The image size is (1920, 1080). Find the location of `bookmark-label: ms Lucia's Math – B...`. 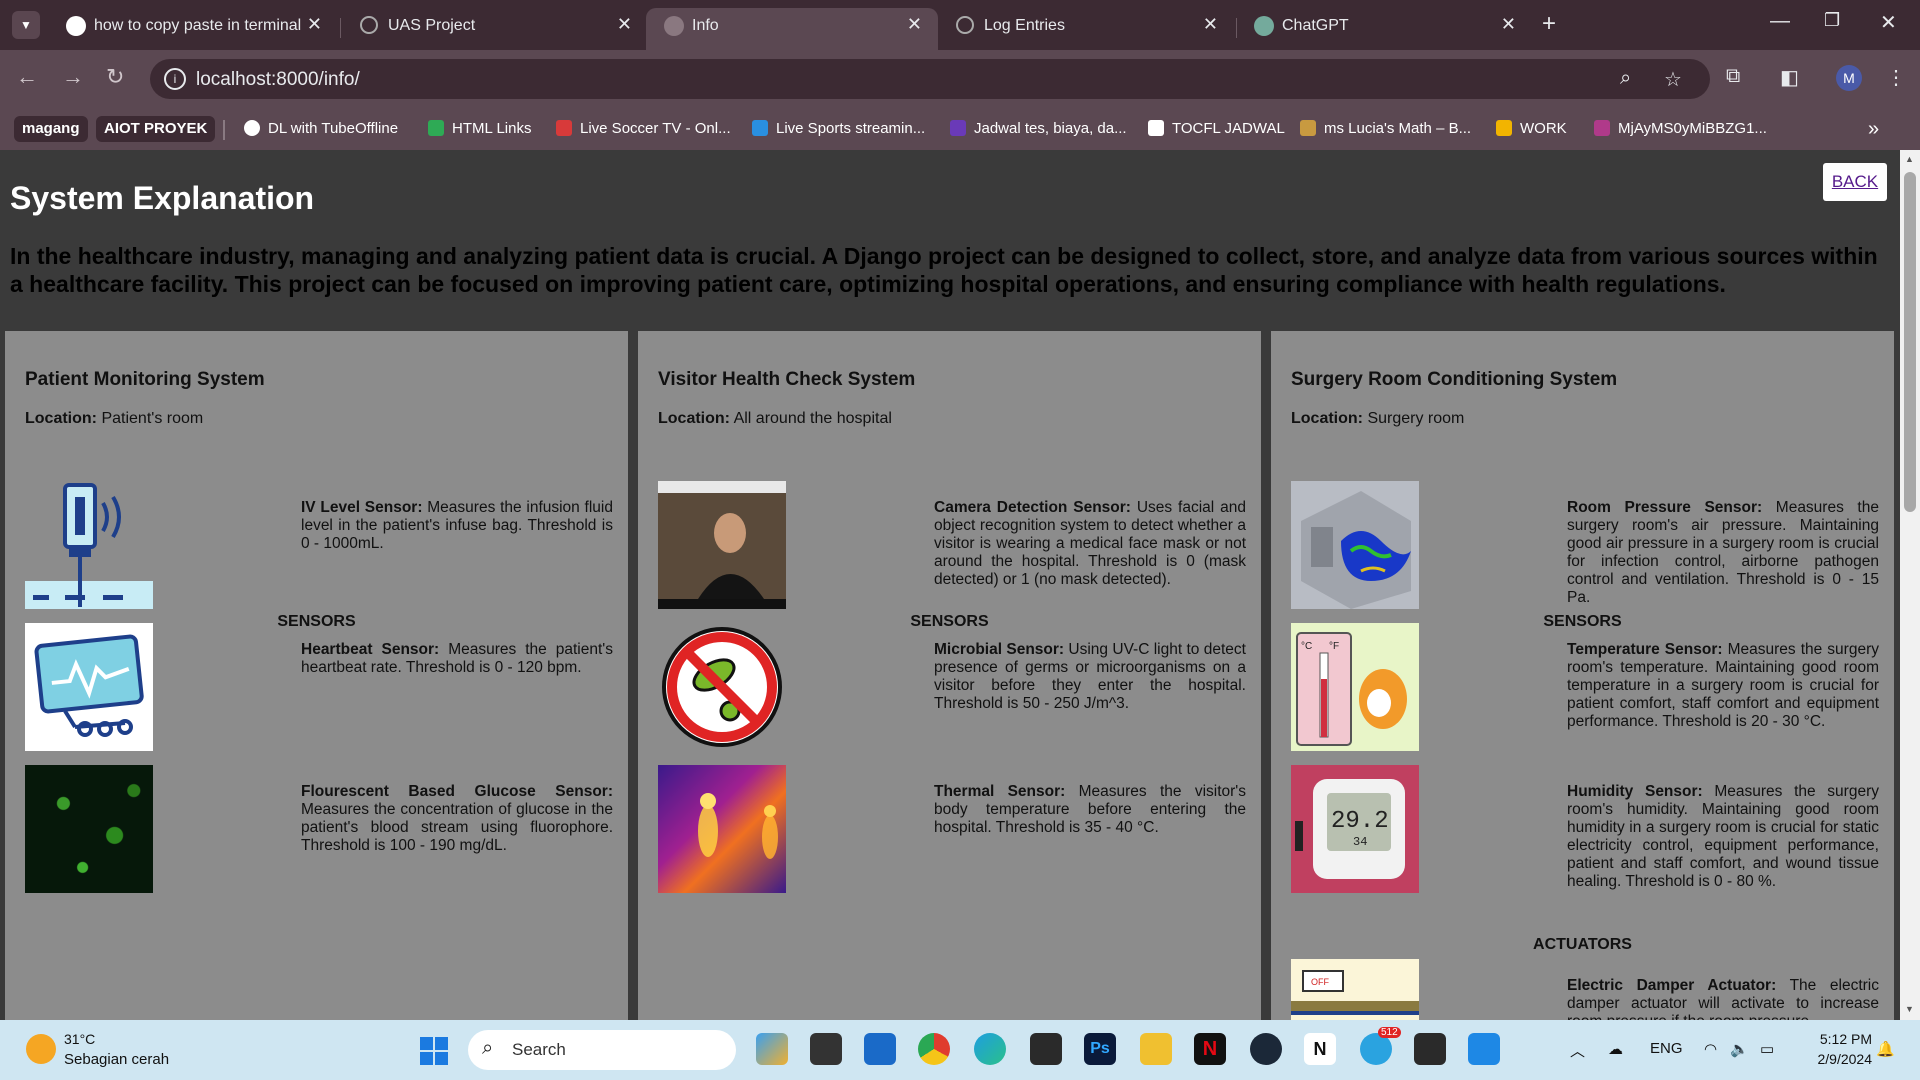

bookmark-label: ms Lucia's Math – B... is located at coordinates (1398, 128).